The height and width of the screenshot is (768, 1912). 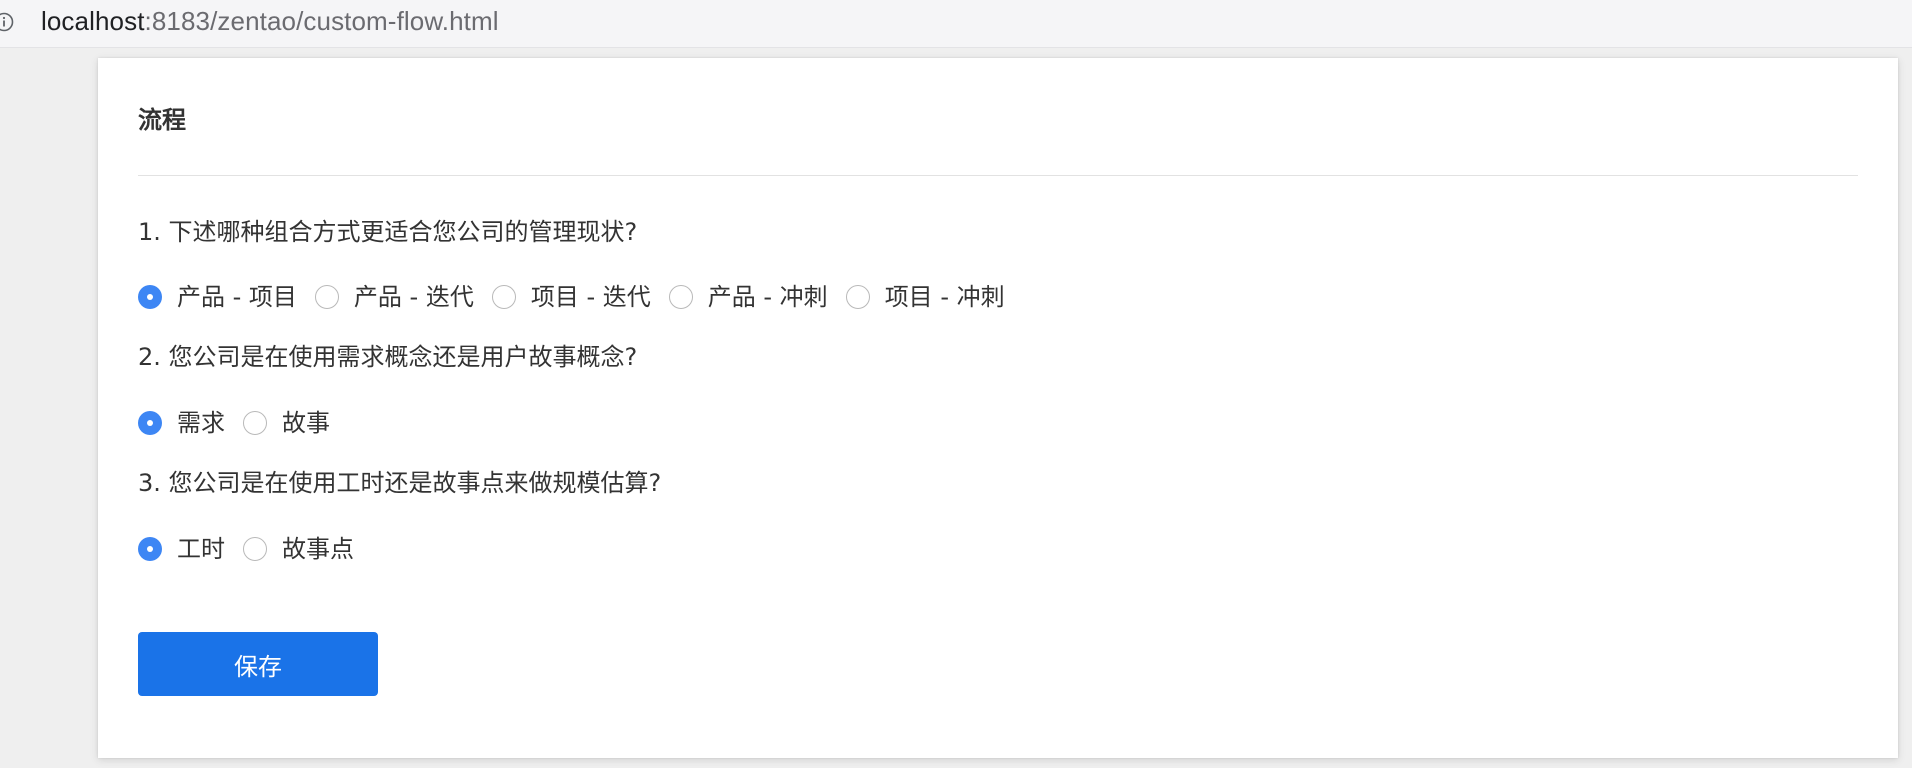 I want to click on radio-label: 工时, so click(x=201, y=549).